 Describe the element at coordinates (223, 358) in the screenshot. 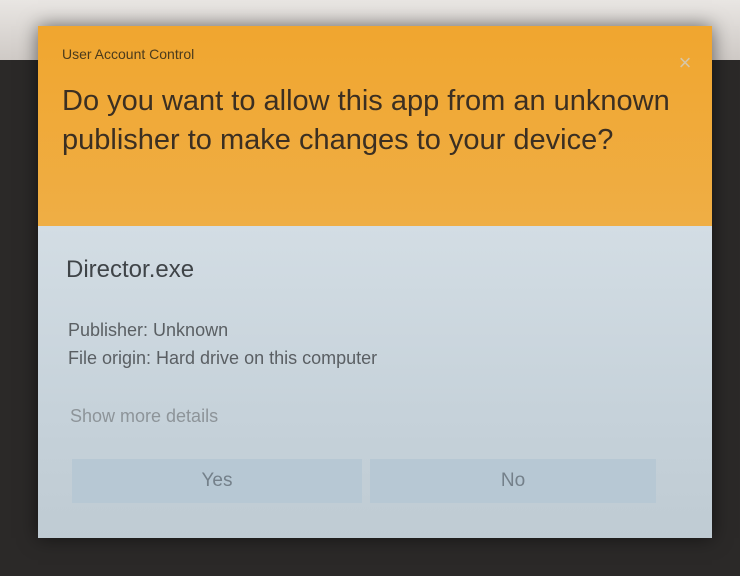

I see `file-origin-info: File origin: Hard drive on this computer` at that location.